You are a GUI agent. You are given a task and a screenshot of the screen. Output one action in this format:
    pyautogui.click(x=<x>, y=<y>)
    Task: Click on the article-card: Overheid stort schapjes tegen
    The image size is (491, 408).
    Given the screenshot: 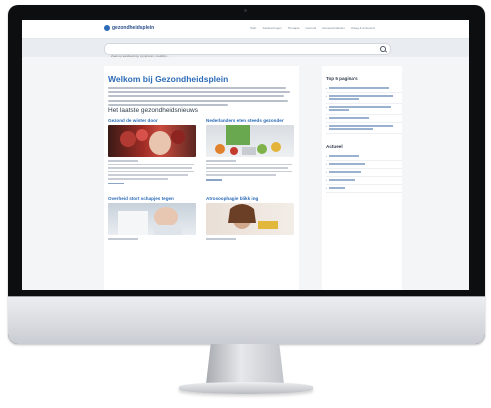 What is the action you would take?
    pyautogui.click(x=152, y=218)
    